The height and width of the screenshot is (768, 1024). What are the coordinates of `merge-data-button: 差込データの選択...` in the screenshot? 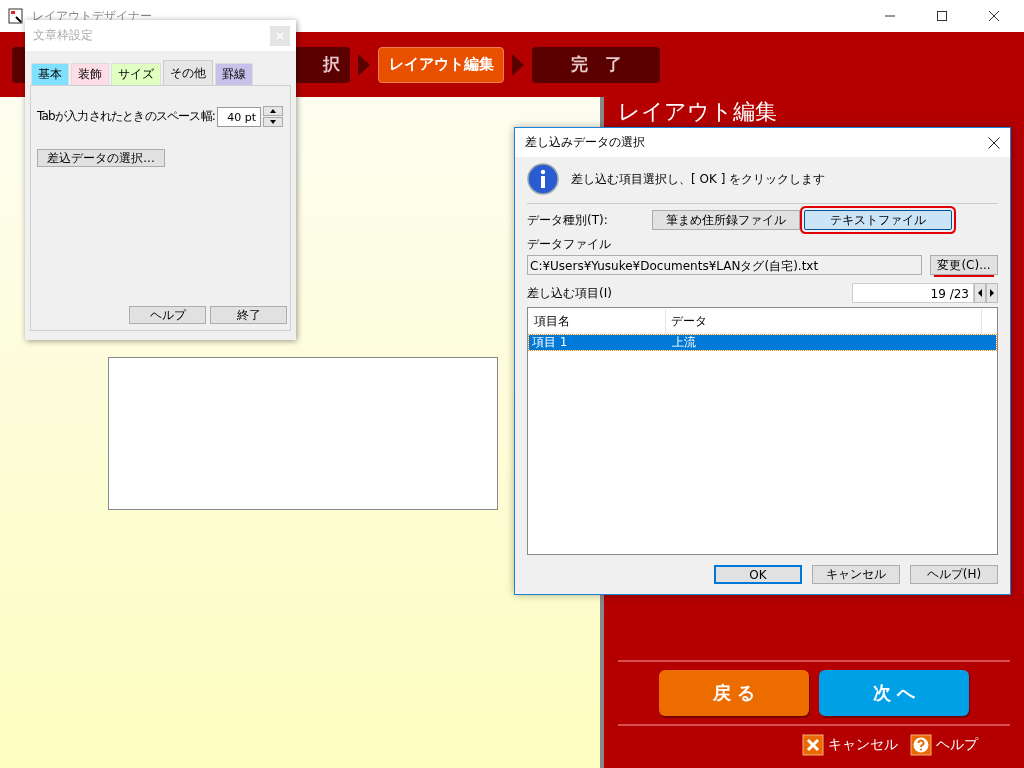 It's located at (101, 158).